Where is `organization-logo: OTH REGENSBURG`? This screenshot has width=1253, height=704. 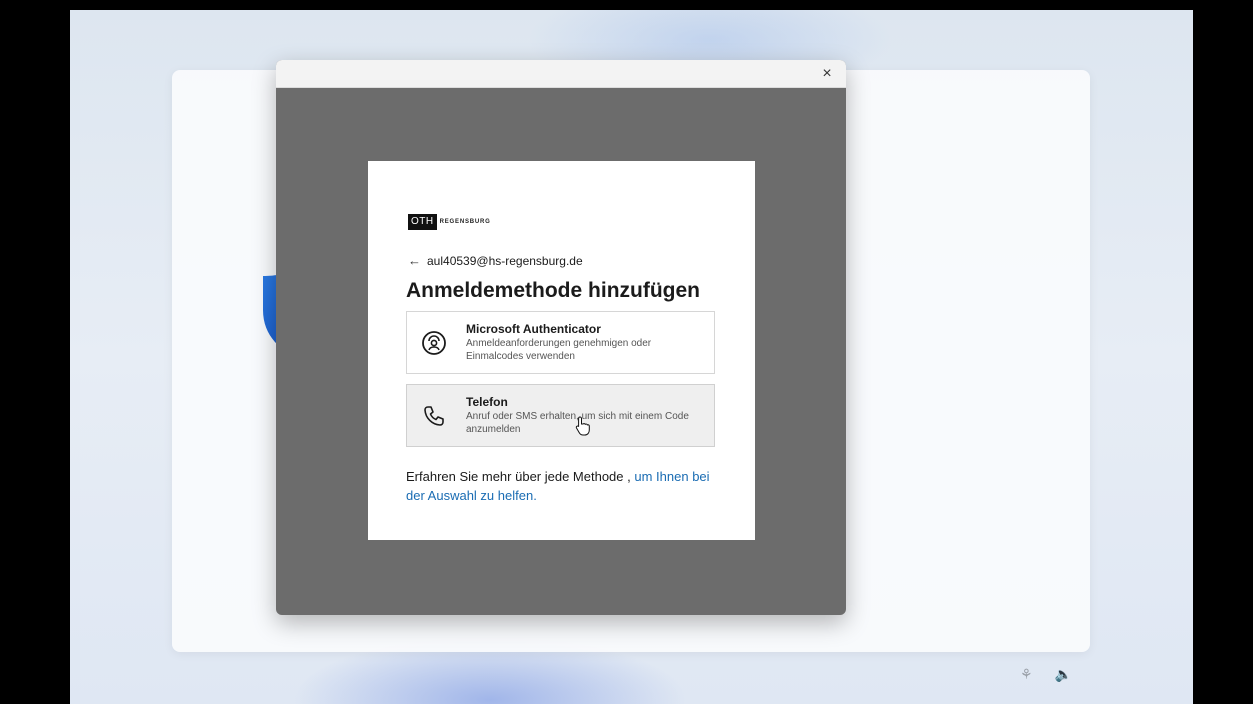
organization-logo: OTH REGENSBURG is located at coordinates (449, 222).